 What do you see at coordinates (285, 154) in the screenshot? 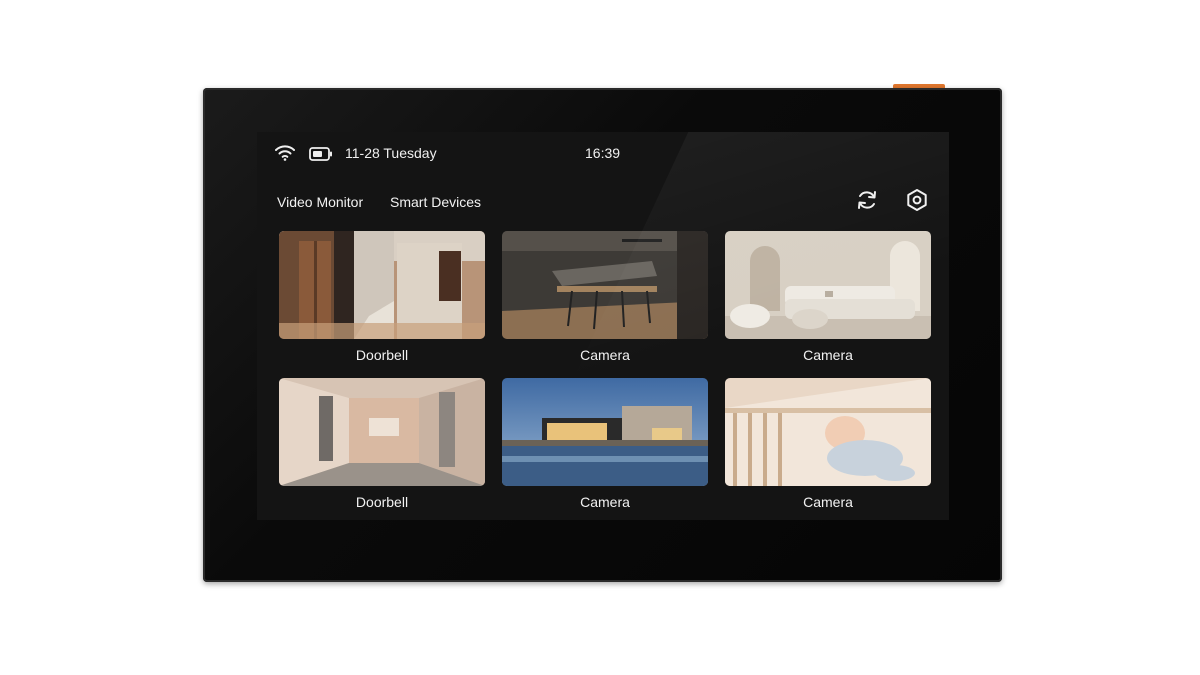
I see `wifi-icon` at bounding box center [285, 154].